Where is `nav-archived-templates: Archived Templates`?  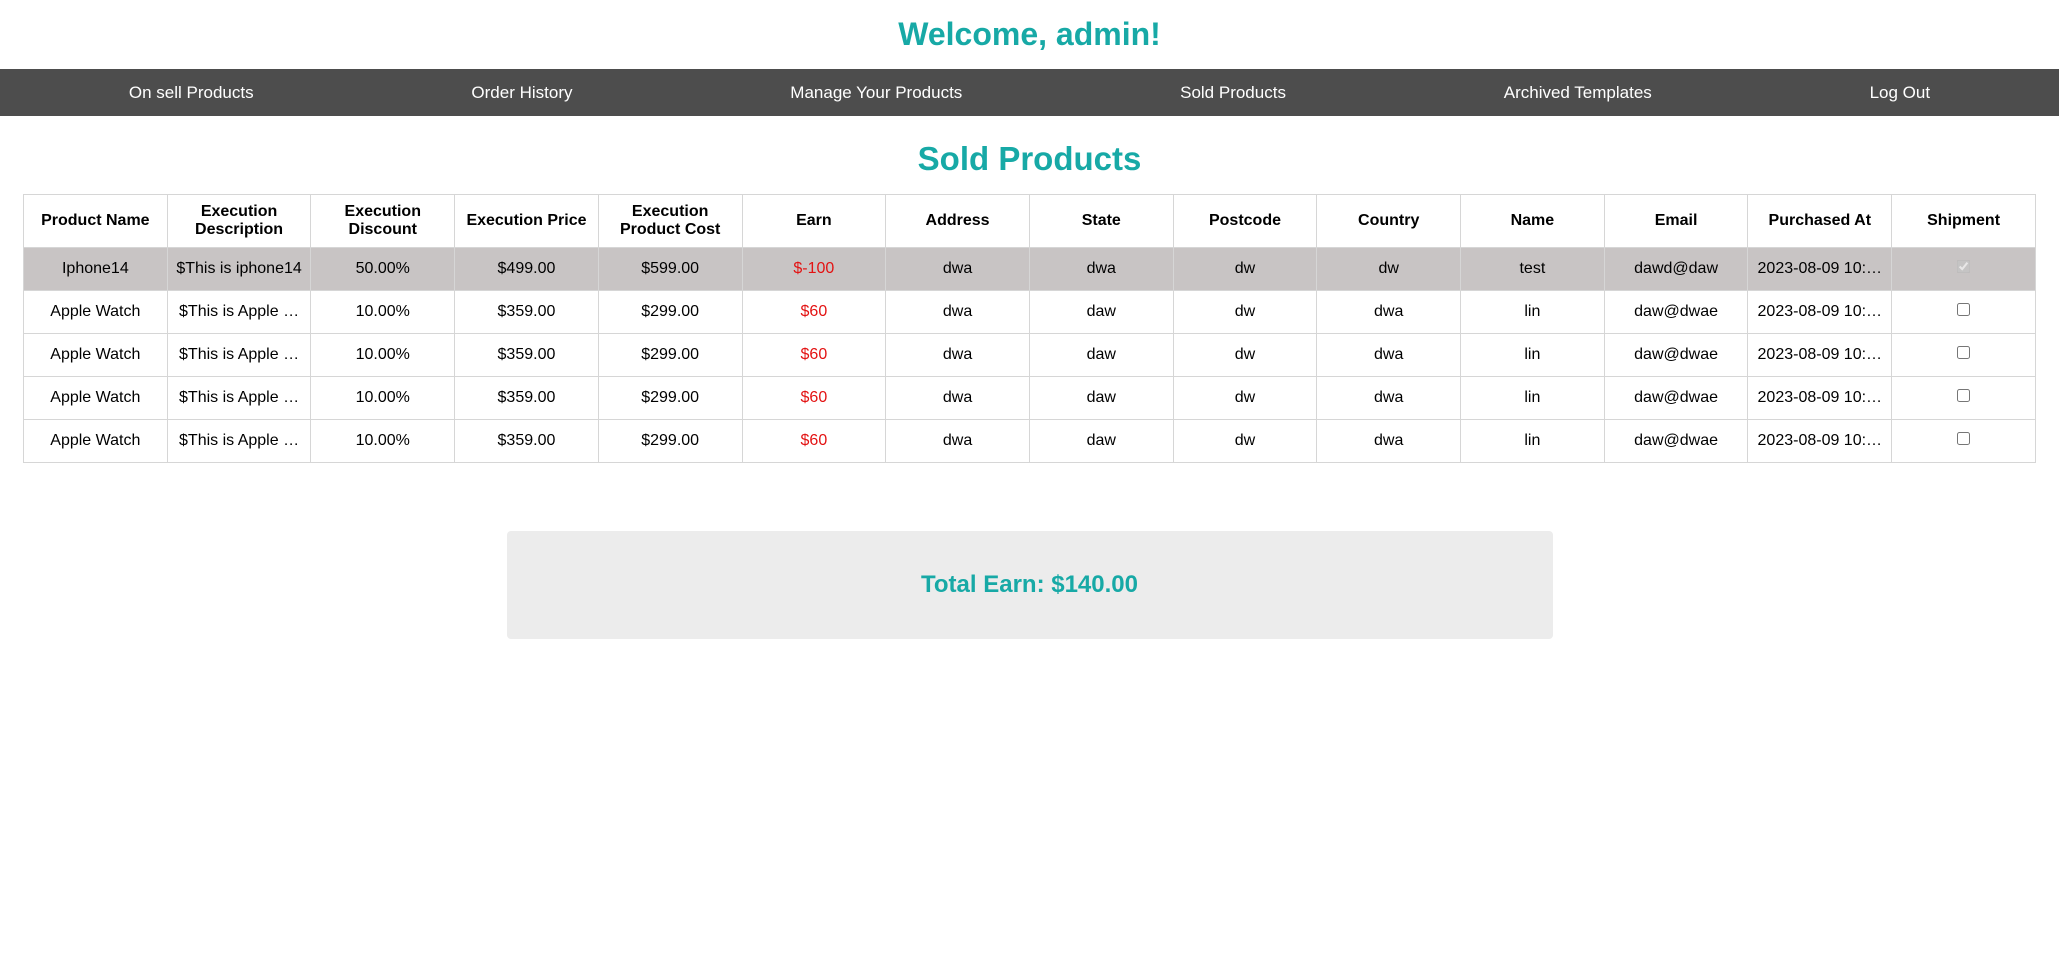 nav-archived-templates: Archived Templates is located at coordinates (1578, 93).